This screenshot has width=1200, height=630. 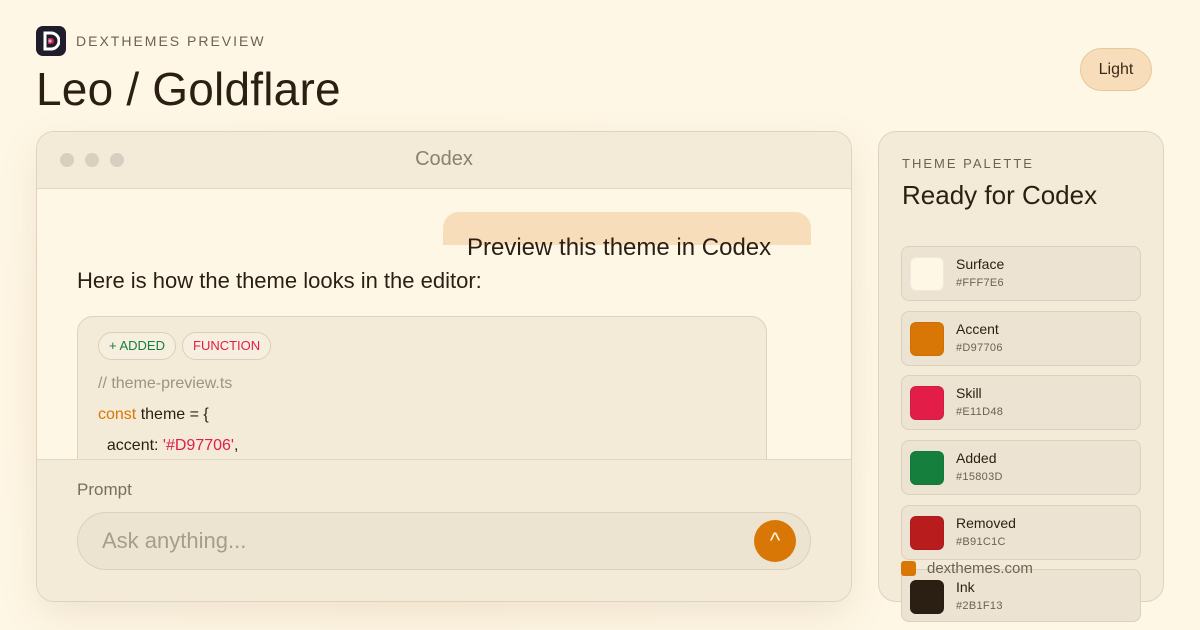 I want to click on swatch-skill: Skill #E11D48, so click(x=1021, y=402).